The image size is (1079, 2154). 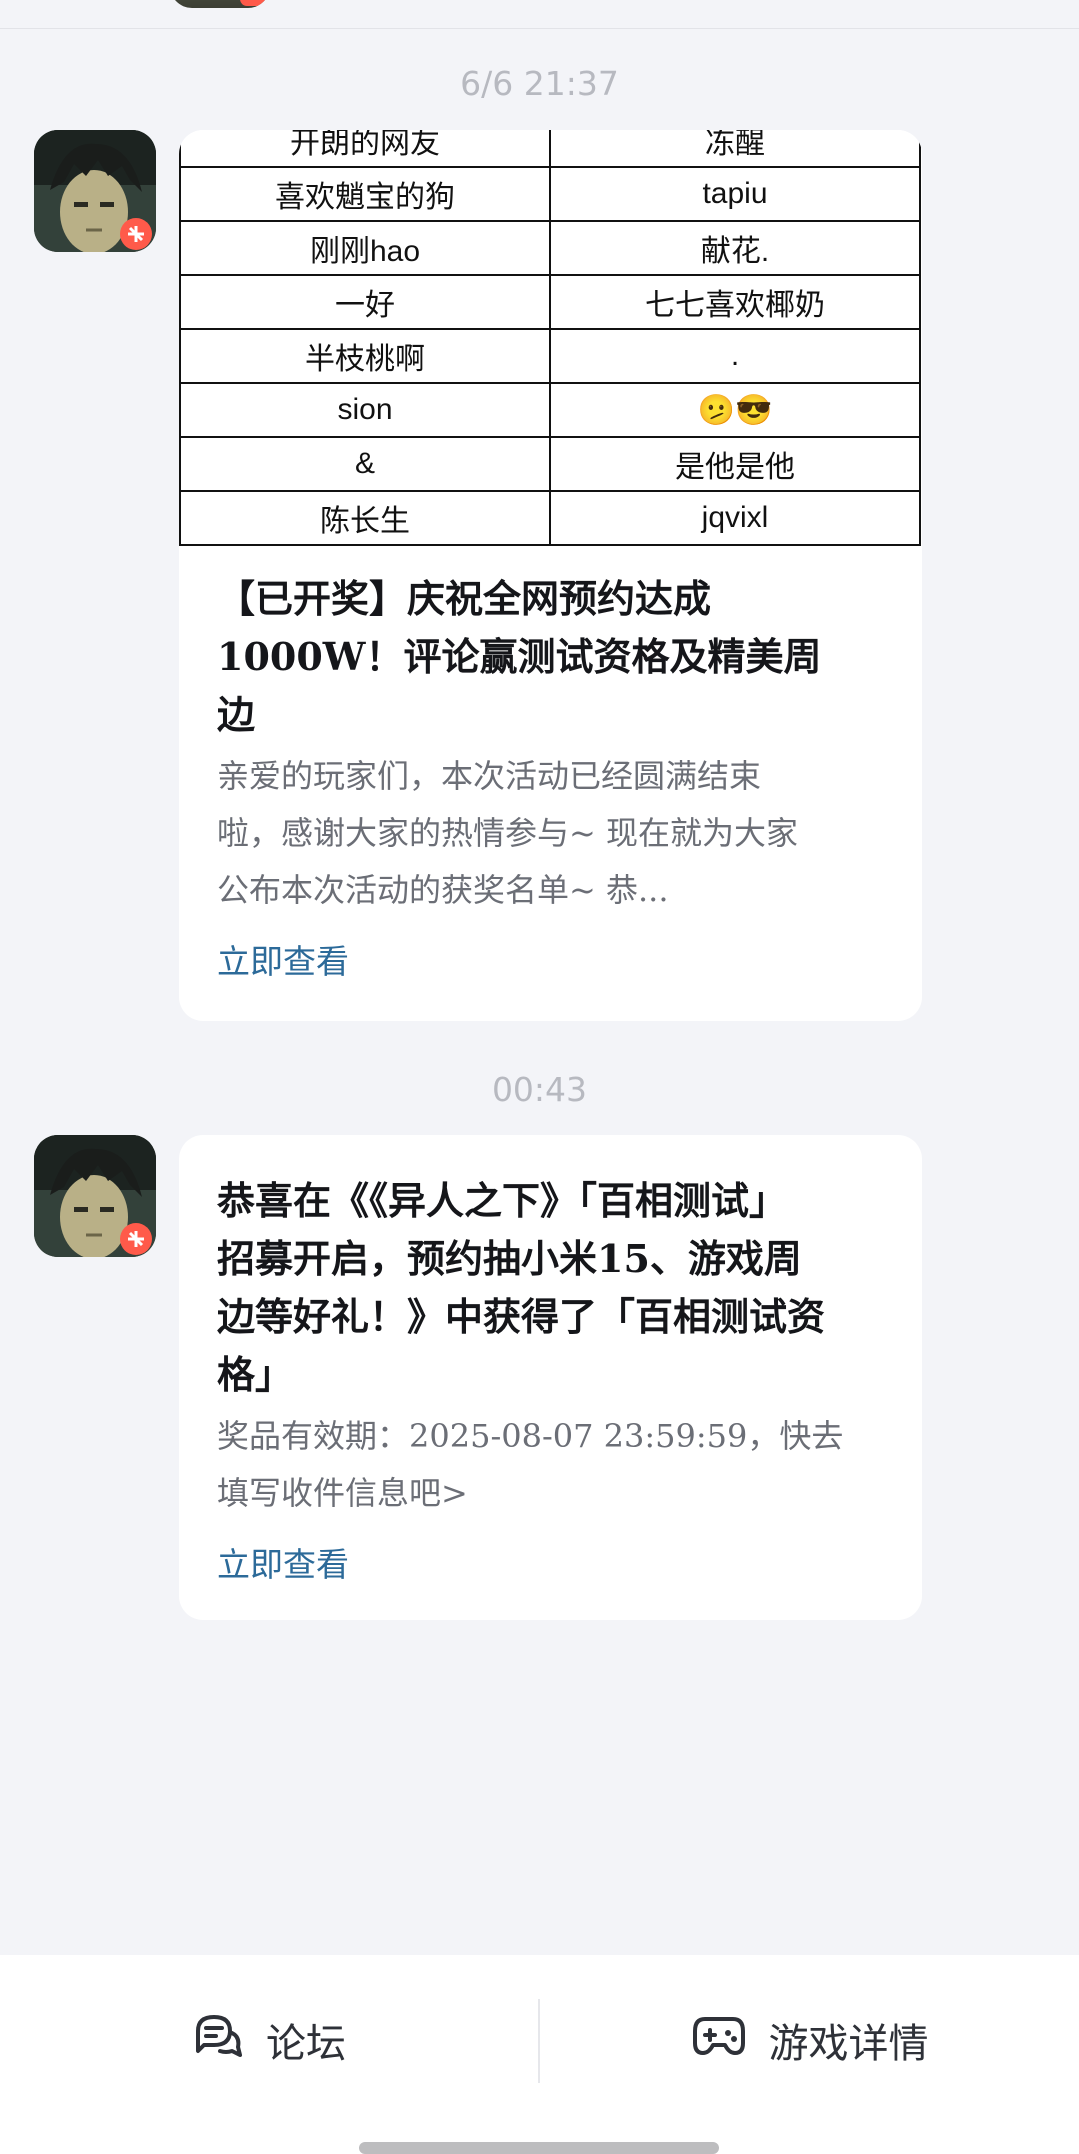 I want to click on table-cell: 献花., so click(x=735, y=248).